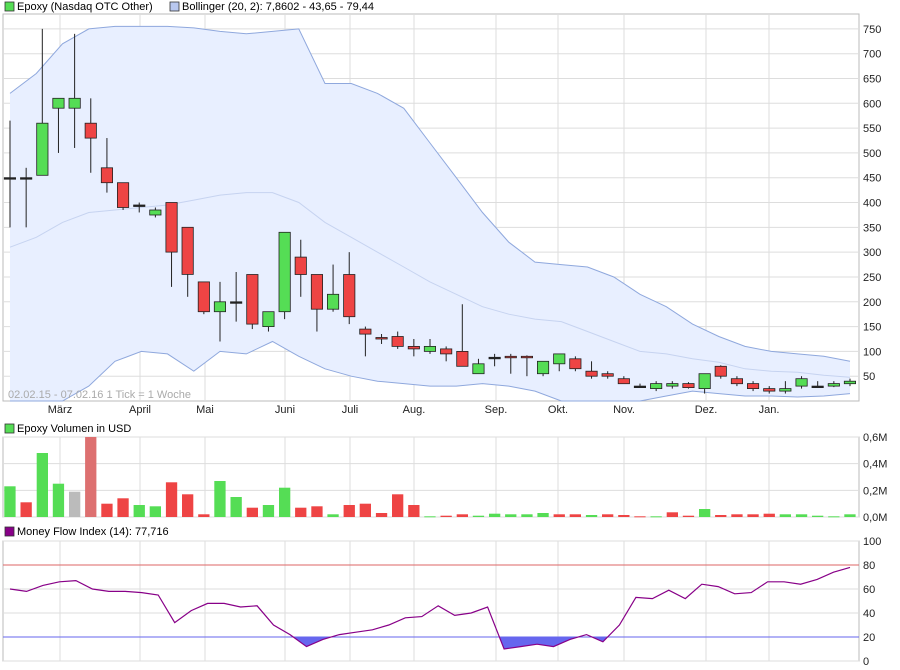  Describe the element at coordinates (444, 473) in the screenshot. I see `volume-panel: 0,0M 0,2M 0,4M 0,6M Epoxy Volumen in USD` at that location.